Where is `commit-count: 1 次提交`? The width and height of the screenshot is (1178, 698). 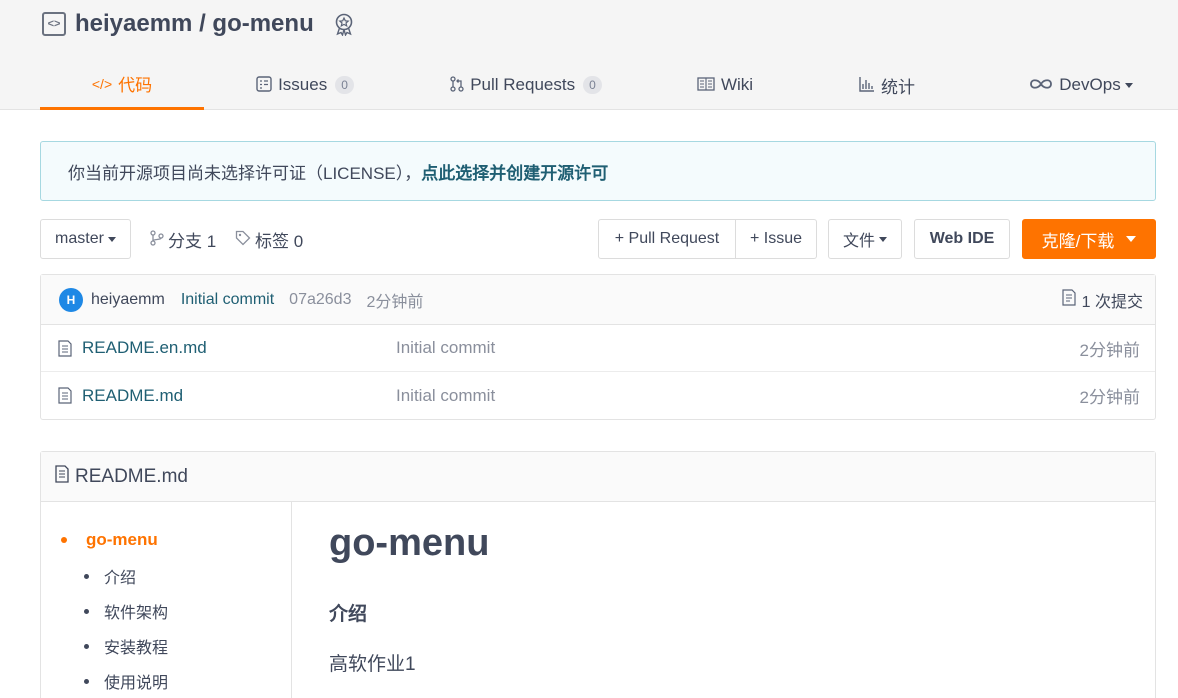
commit-count: 1 次提交 is located at coordinates (1112, 302).